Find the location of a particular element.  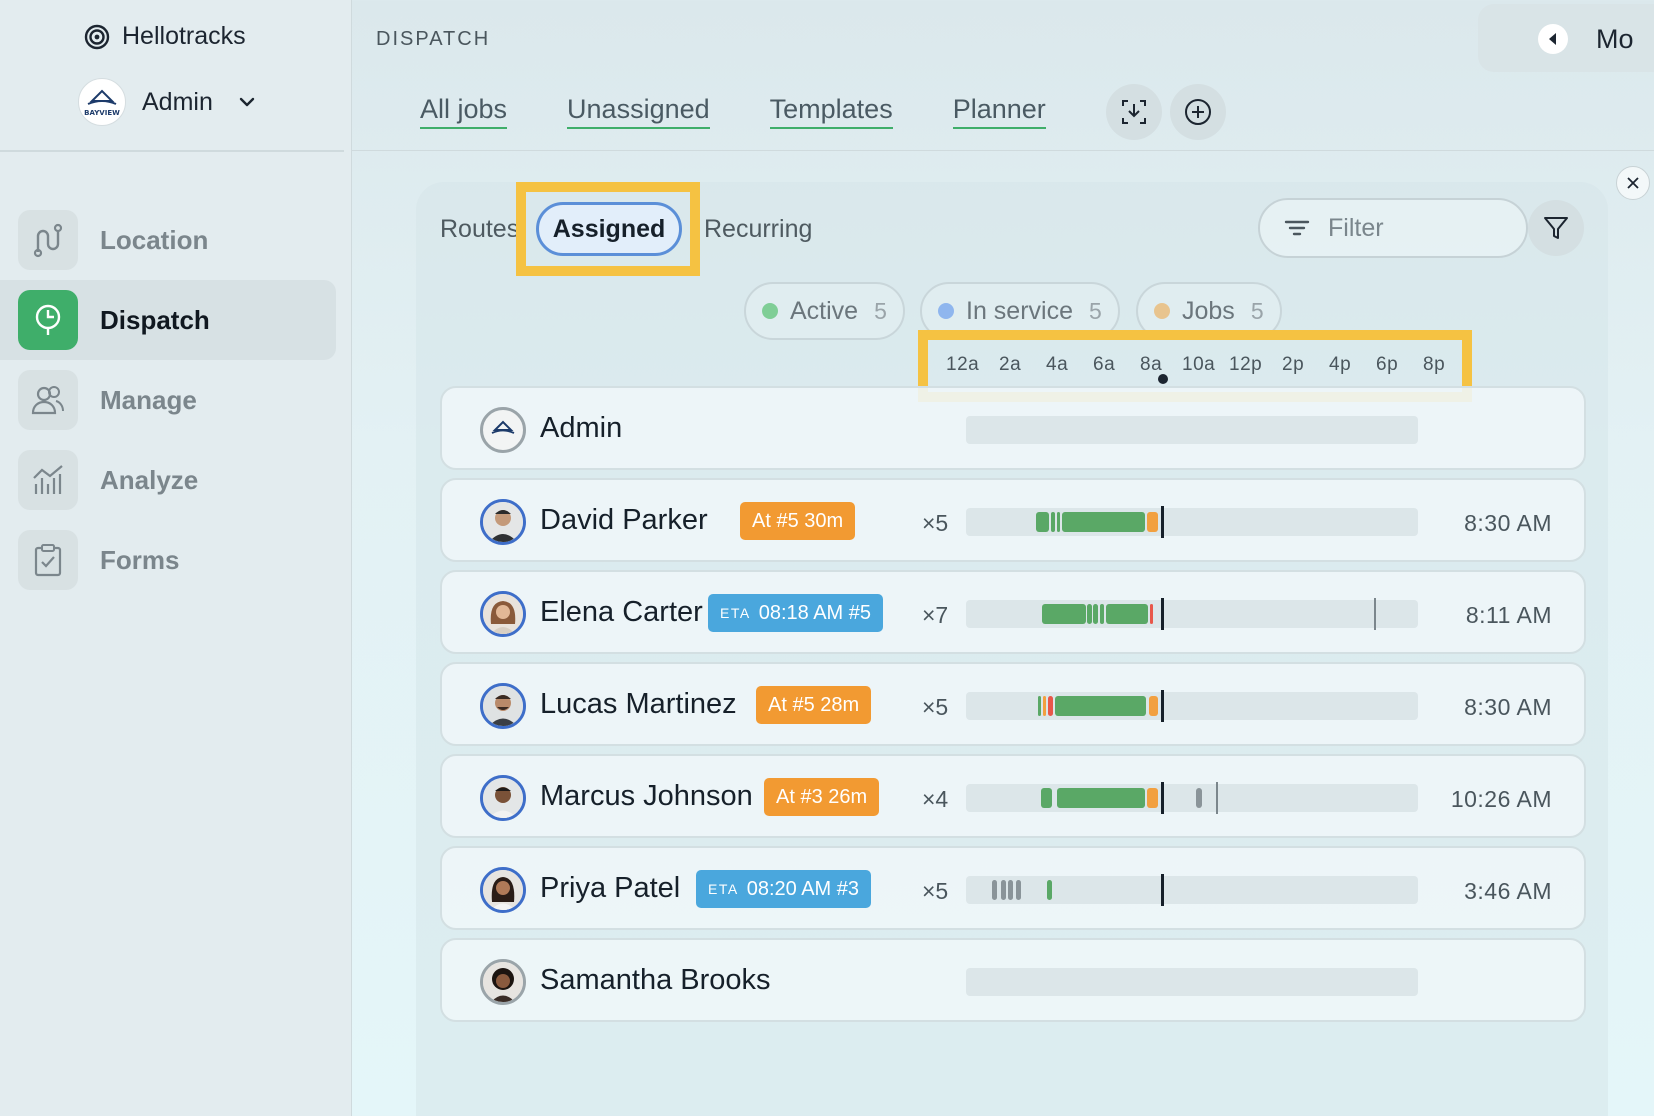

badge-text: At #3 26m is located at coordinates (822, 796).